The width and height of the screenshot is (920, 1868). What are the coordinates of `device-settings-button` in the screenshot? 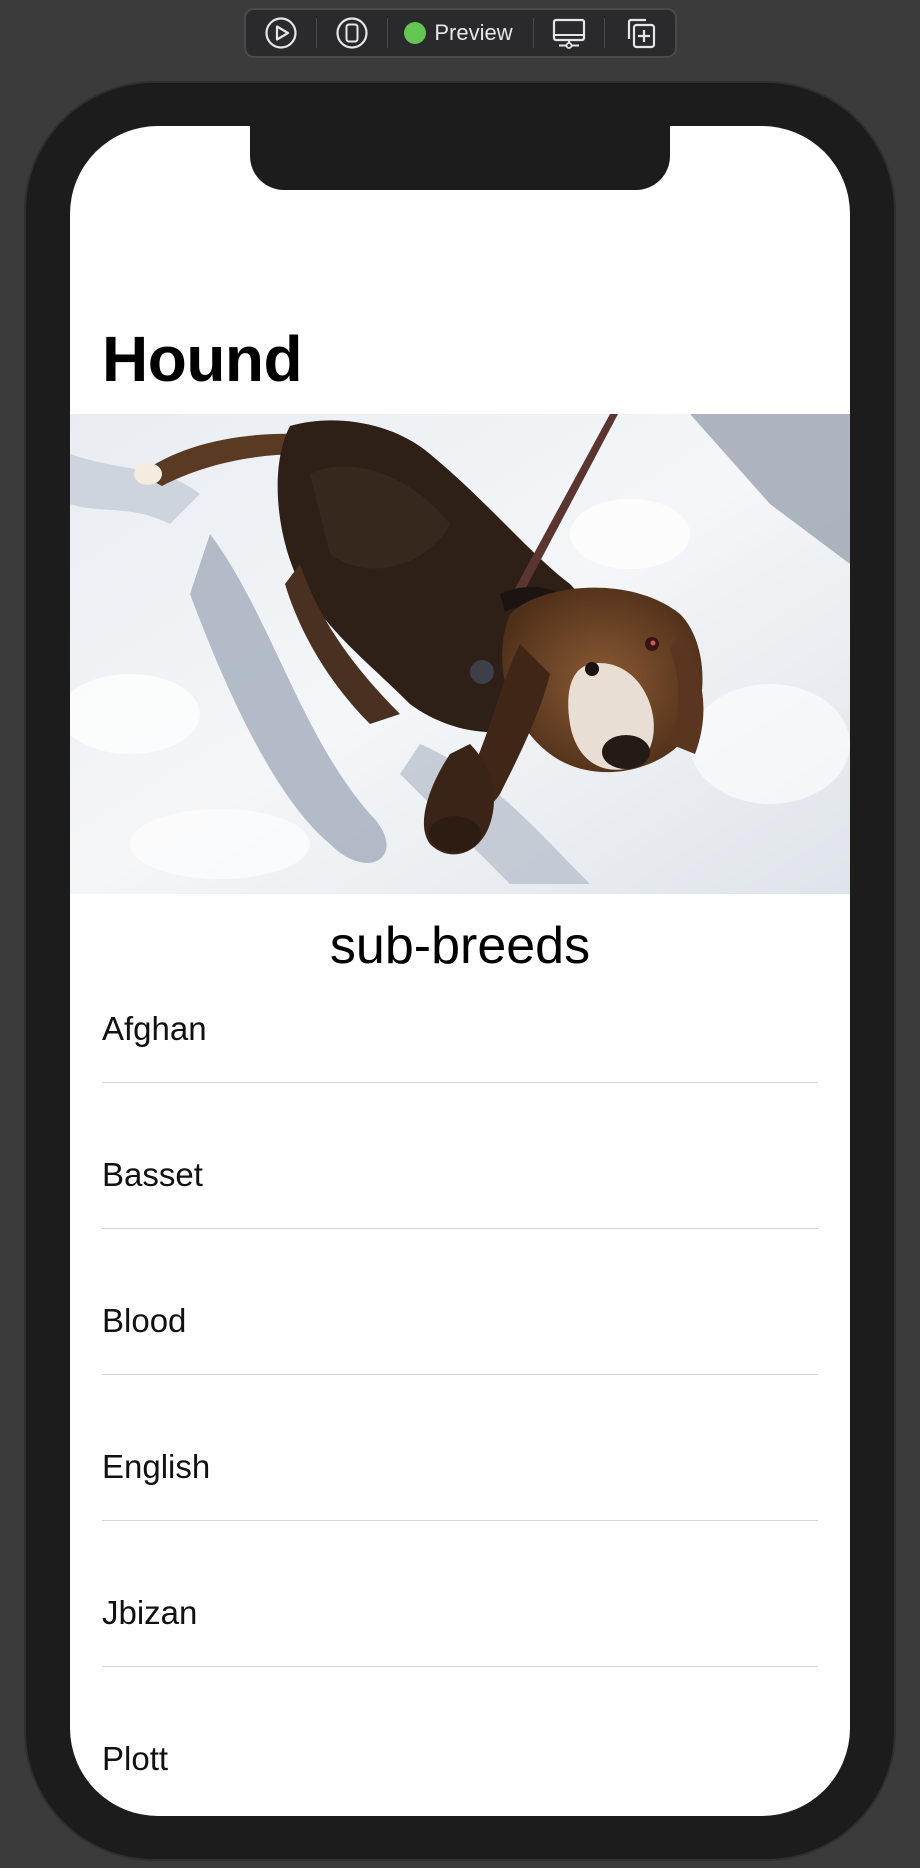 It's located at (569, 33).